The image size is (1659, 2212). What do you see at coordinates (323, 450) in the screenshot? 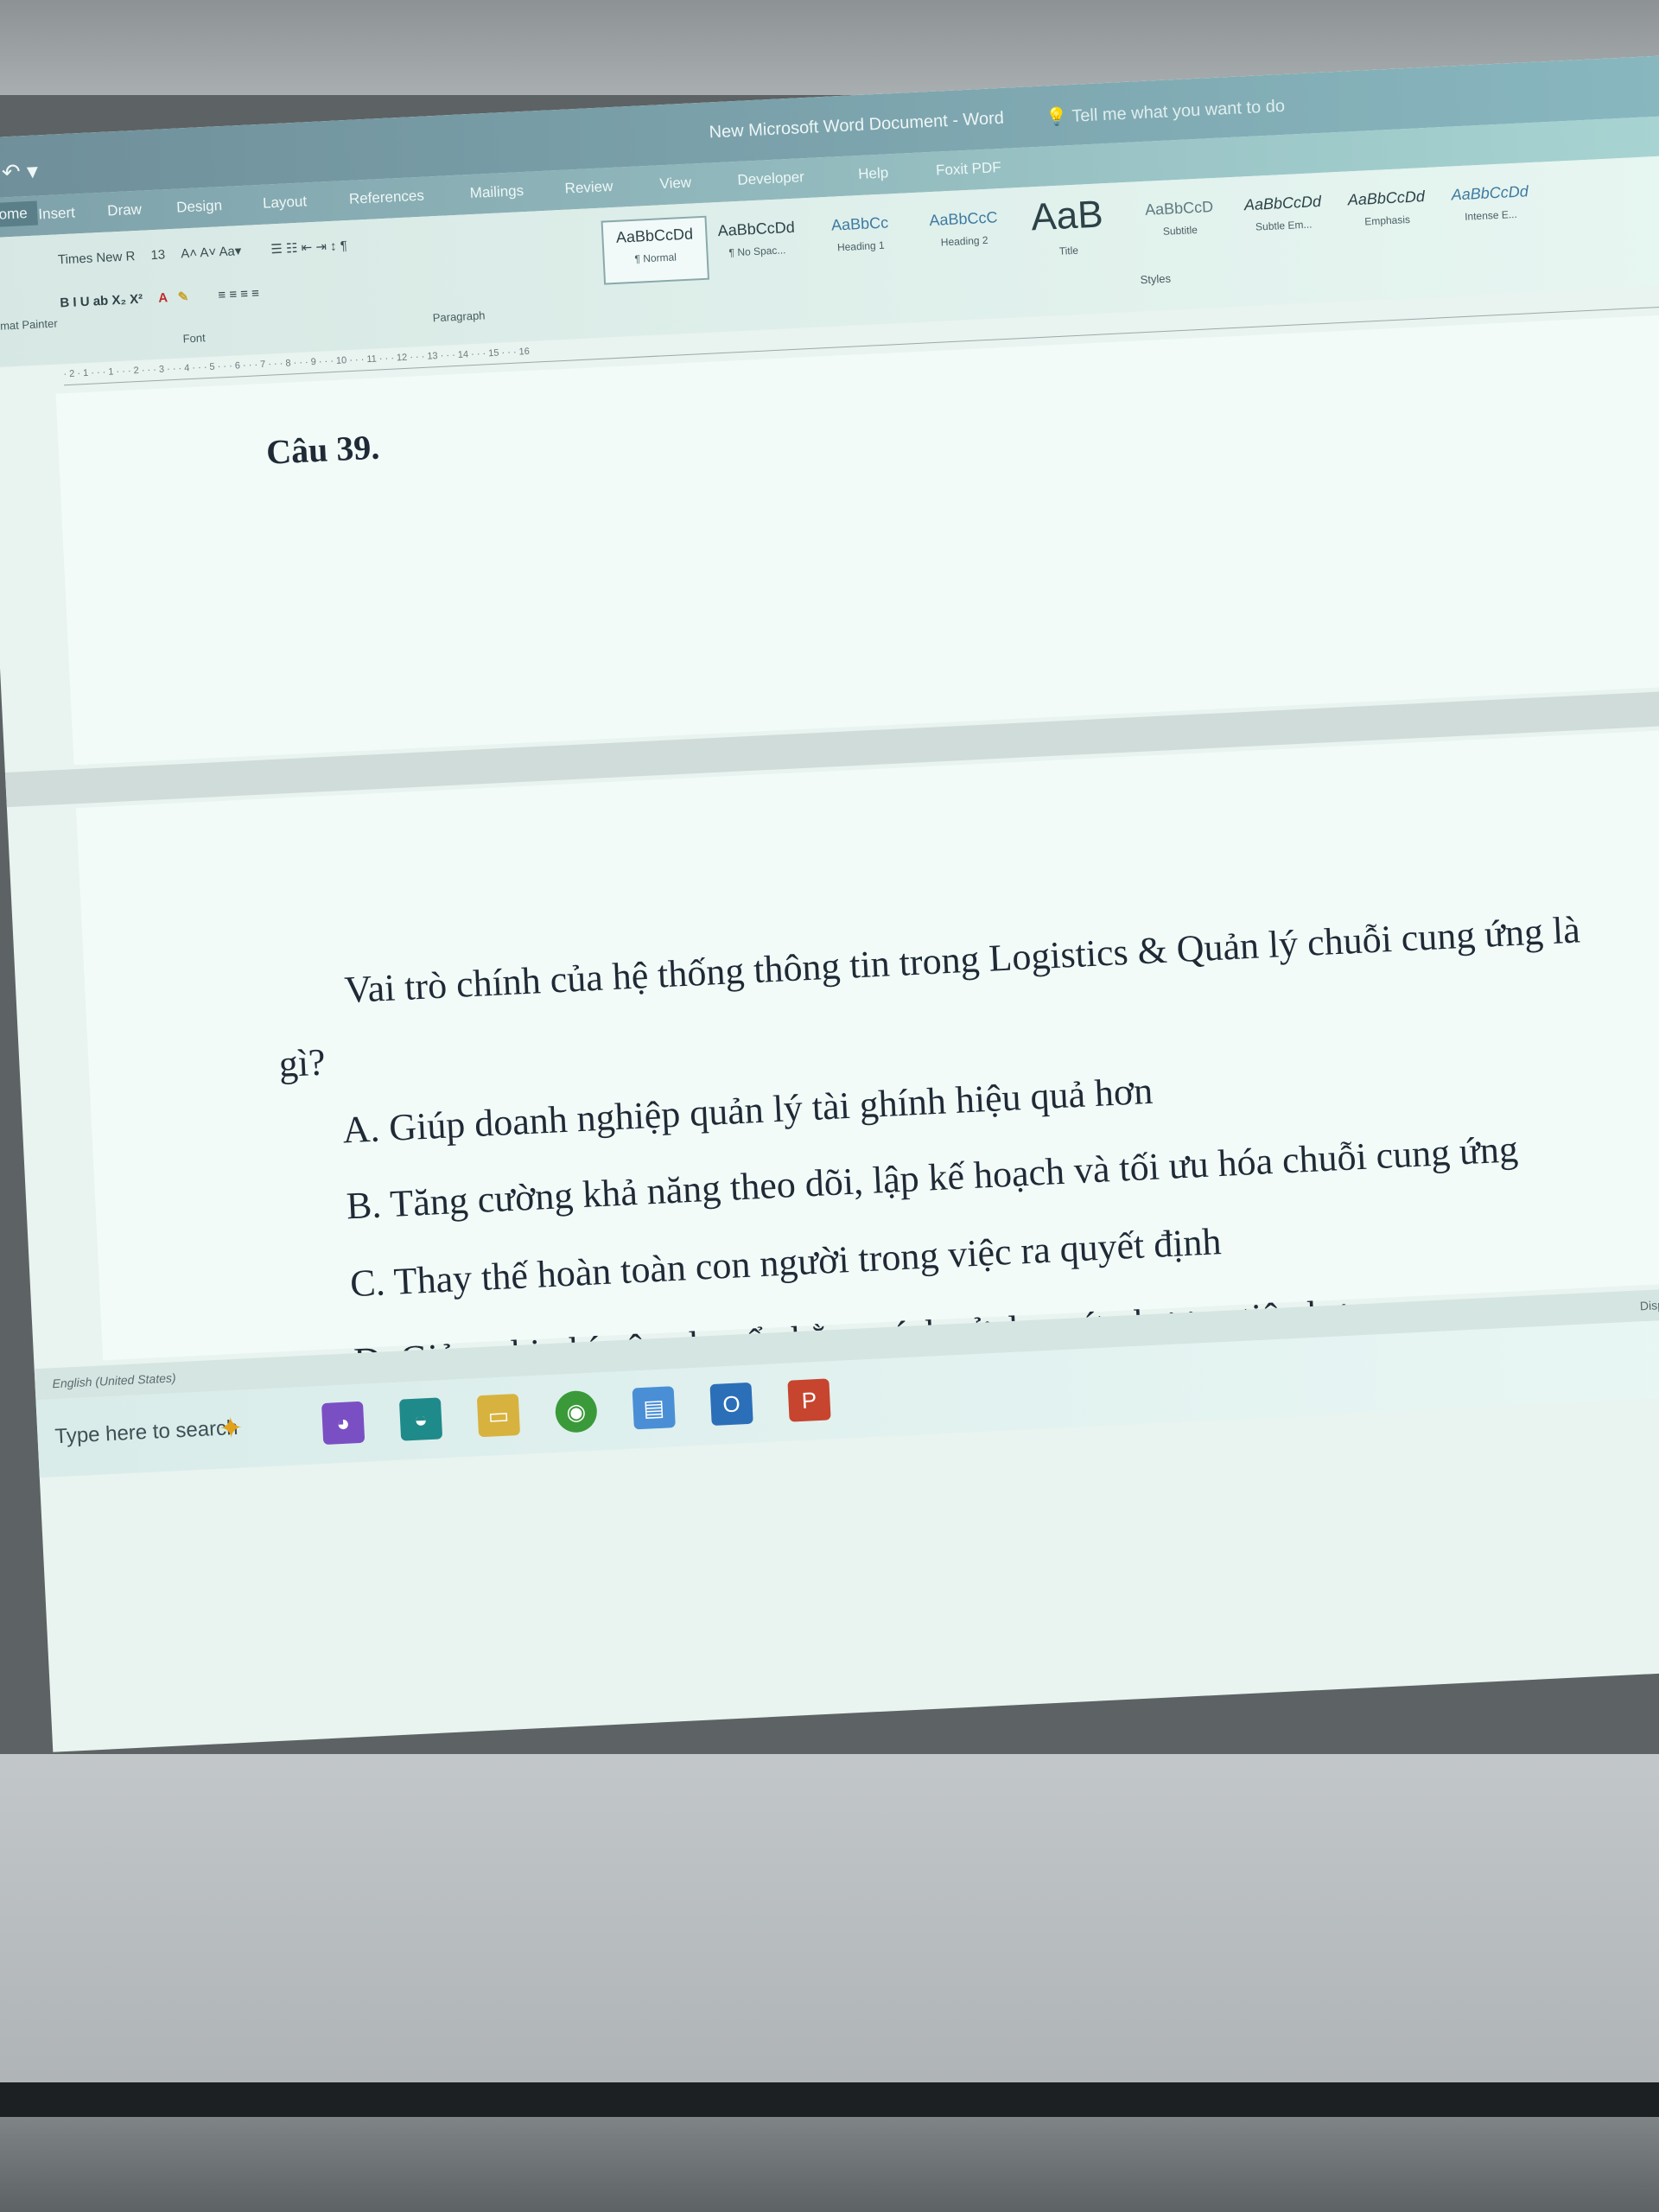
I see `question-title: Câu 39.` at bounding box center [323, 450].